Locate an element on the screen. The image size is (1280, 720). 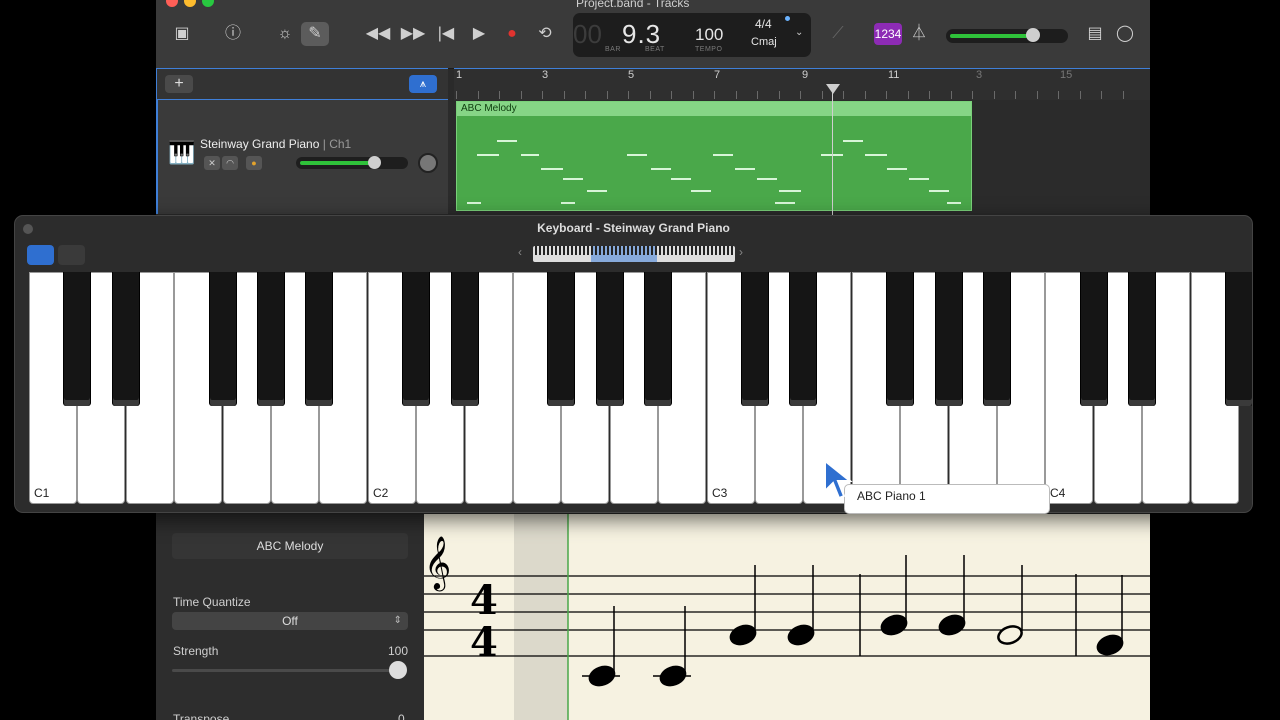
brightness-icon: ☼ is located at coordinates (285, 34).